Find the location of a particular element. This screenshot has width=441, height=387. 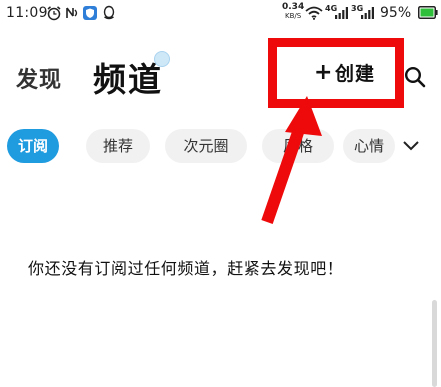

create-label: 创建 is located at coordinates (355, 74).